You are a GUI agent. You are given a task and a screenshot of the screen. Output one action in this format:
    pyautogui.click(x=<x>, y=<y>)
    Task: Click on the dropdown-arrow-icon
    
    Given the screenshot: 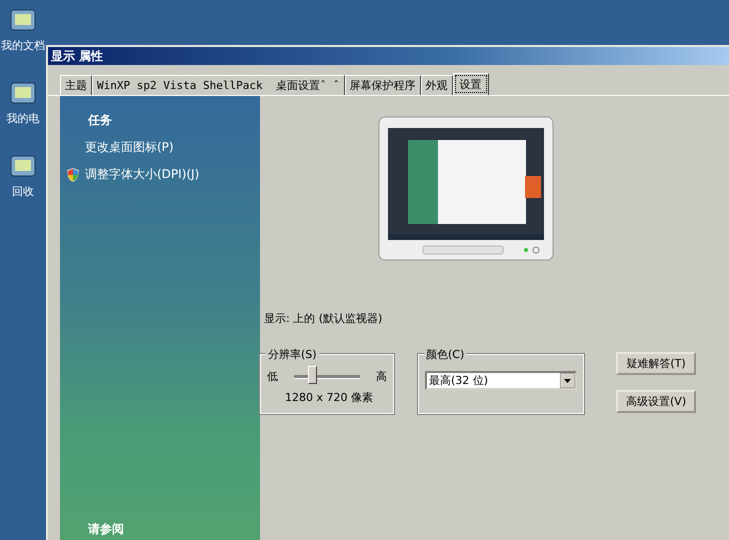 What is the action you would take?
    pyautogui.click(x=567, y=380)
    